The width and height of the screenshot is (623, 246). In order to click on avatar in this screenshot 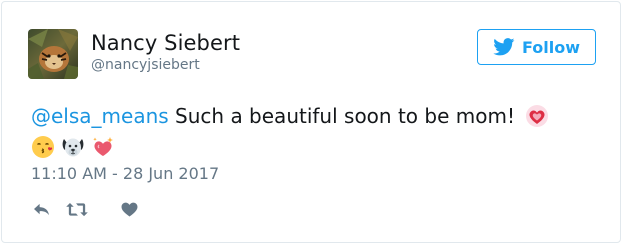, I will do `click(53, 54)`.